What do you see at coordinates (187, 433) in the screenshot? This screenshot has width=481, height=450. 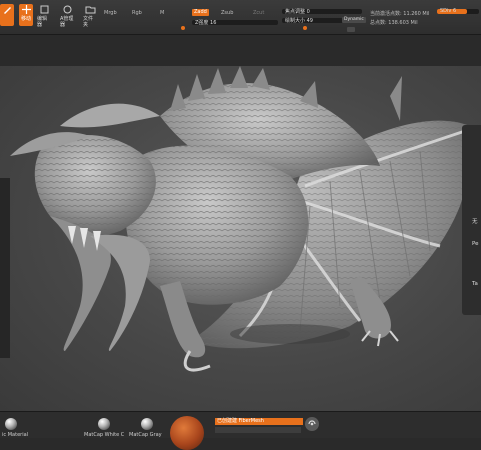 I see `brush-preview` at bounding box center [187, 433].